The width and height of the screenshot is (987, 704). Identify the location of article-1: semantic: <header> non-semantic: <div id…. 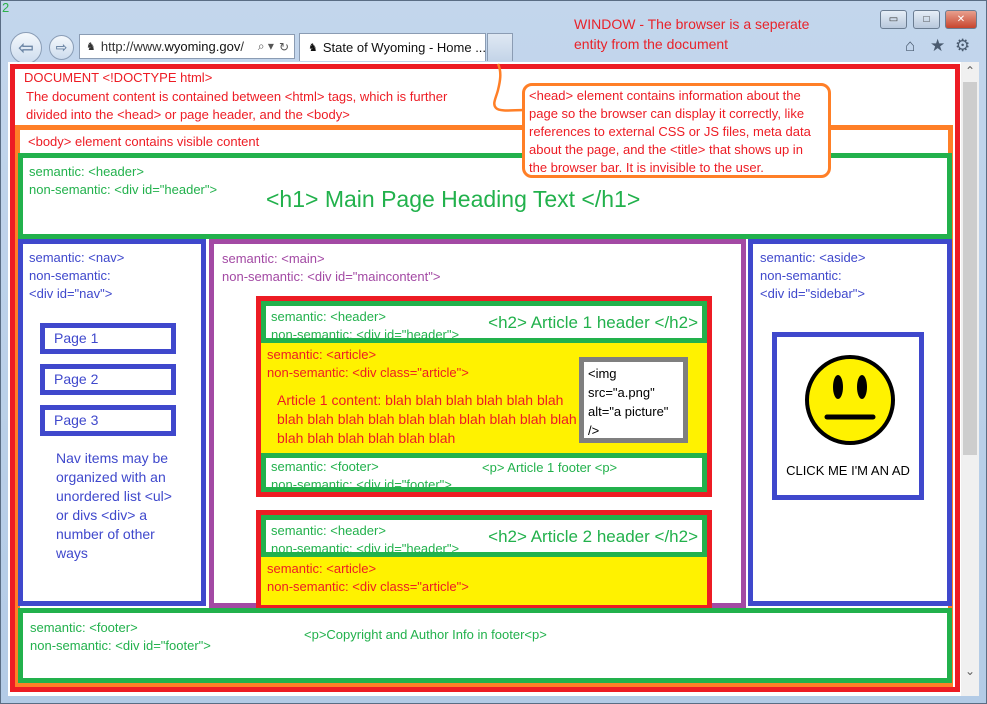
(484, 396).